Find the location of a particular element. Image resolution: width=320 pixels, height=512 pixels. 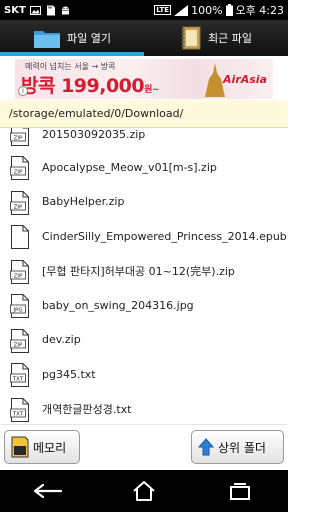

file-row: ZIP BabyHelper.zip is located at coordinates (144, 202).